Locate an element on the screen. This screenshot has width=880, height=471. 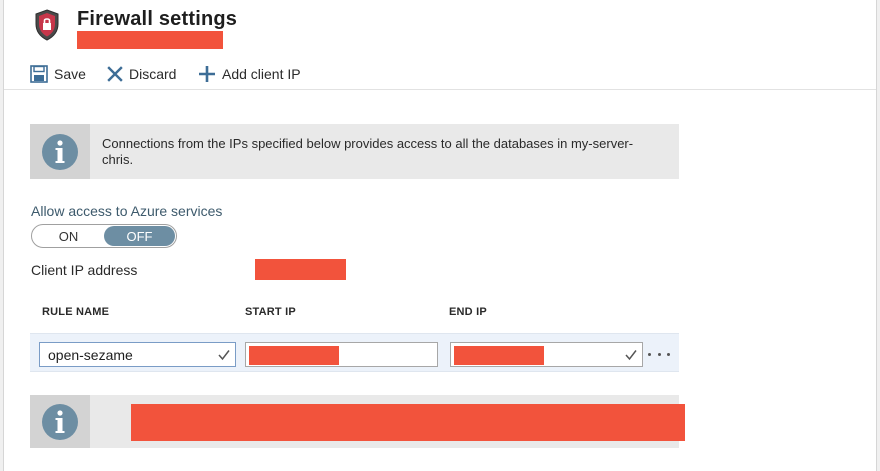
toggle-option-on: ON is located at coordinates (68, 236).